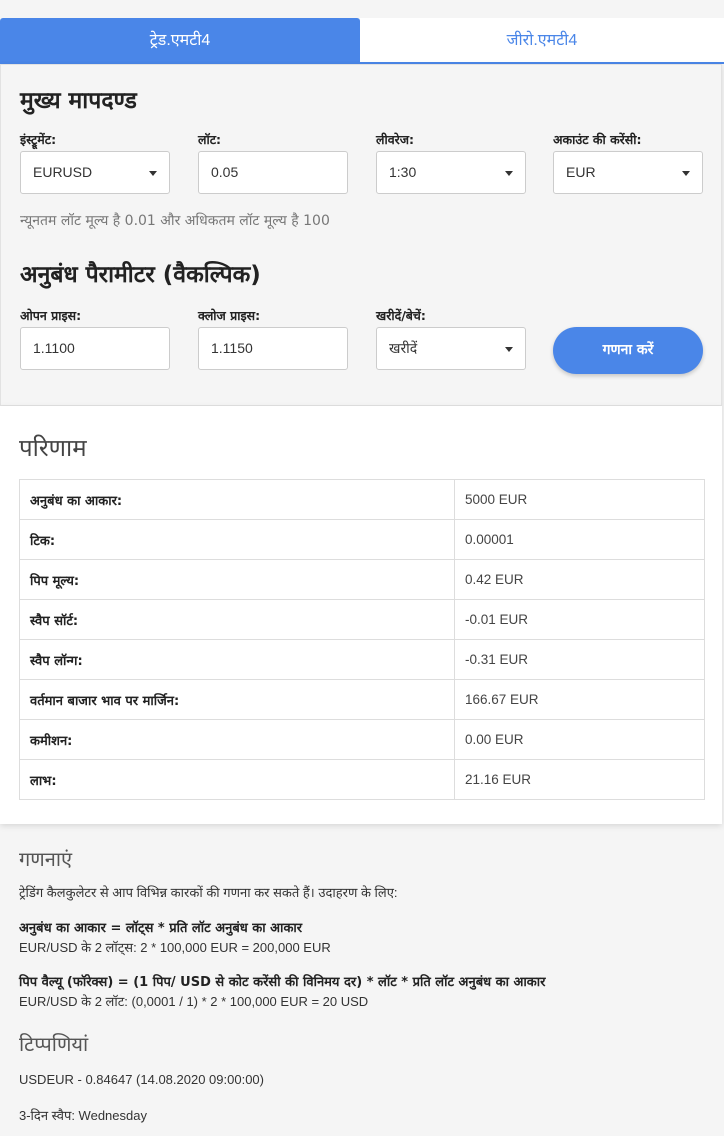 The image size is (724, 1136). Describe the element at coordinates (83, 1115) in the screenshot. I see `swap-day-note: 3-दिन स्वैप: Wednesday` at that location.